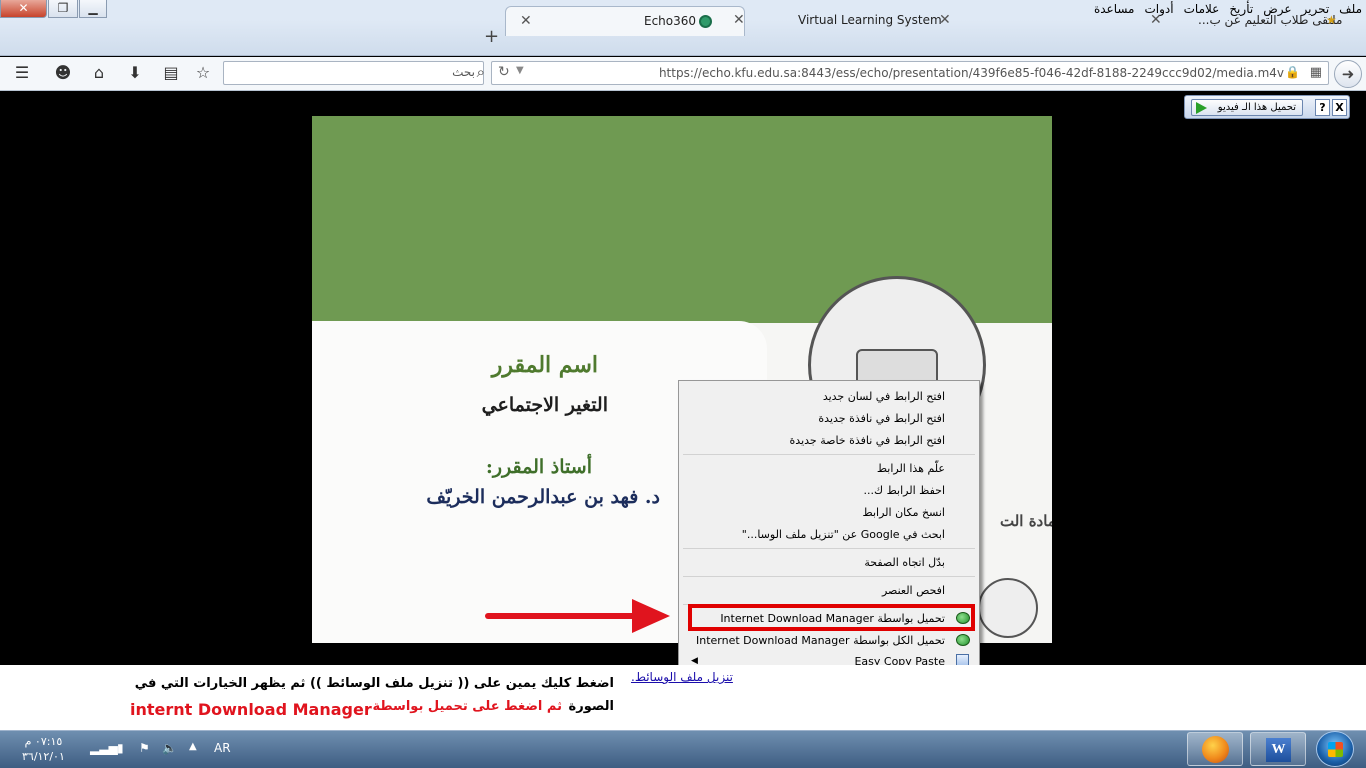  I want to click on windows-taskbar, so click(683, 749).